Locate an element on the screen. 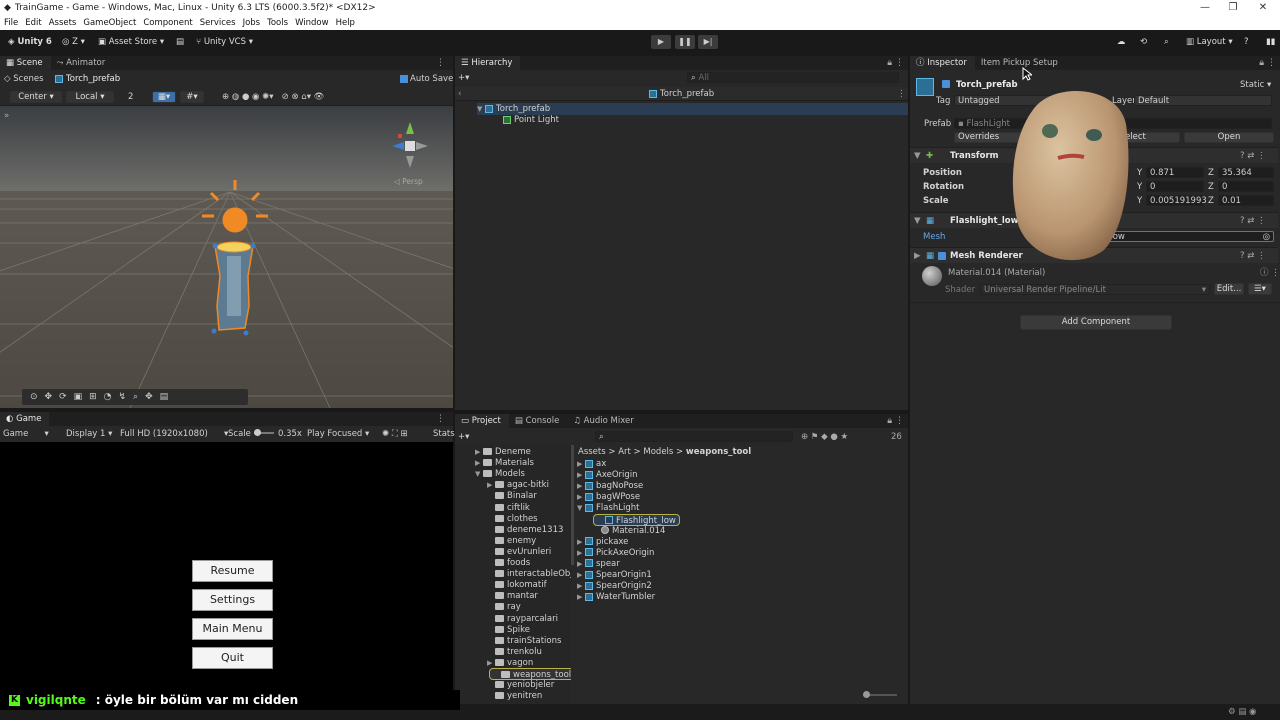 The height and width of the screenshot is (720, 1280). play-focused-dropdown: Play Focused ▾ is located at coordinates (338, 434).